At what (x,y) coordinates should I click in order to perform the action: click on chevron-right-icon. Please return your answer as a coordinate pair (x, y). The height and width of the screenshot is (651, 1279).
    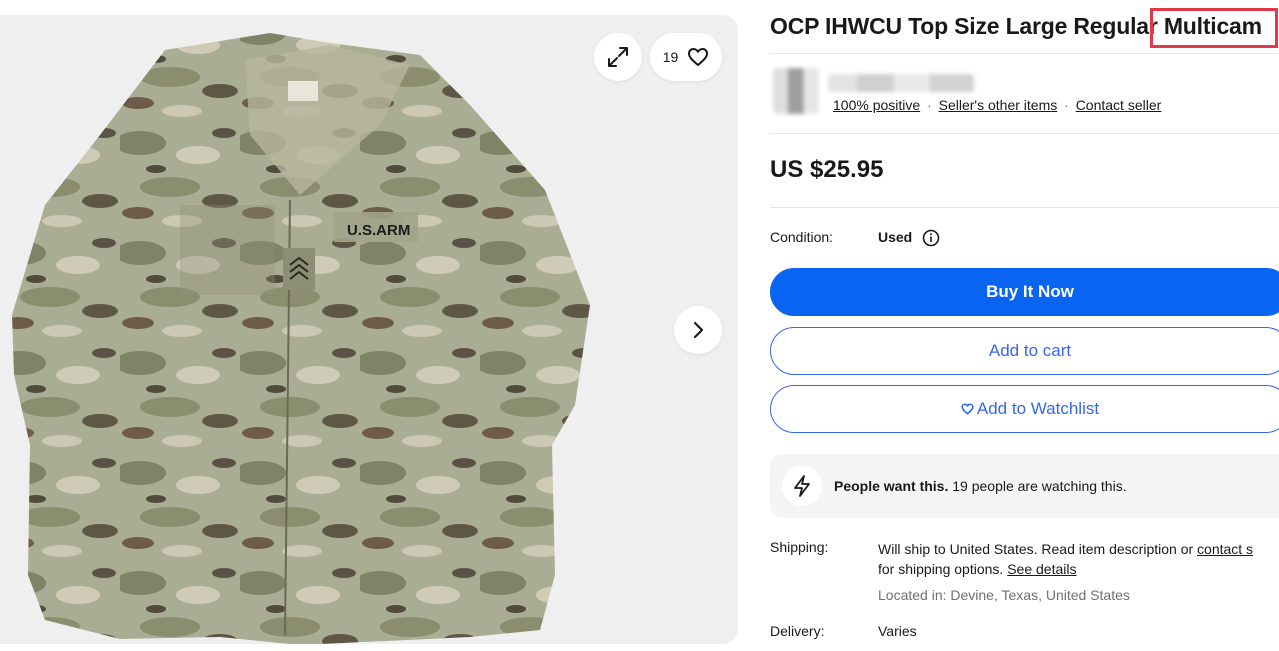
    Looking at the image, I should click on (698, 330).